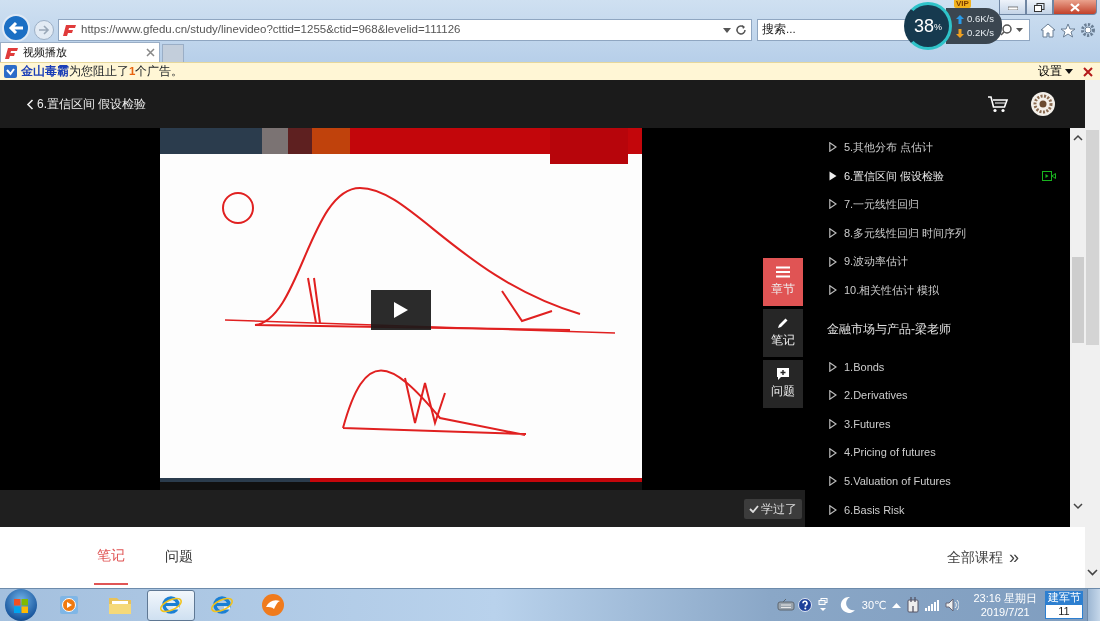 This screenshot has width=1100, height=621. Describe the element at coordinates (111, 556) in the screenshot. I see `content-tab: 笔记` at that location.